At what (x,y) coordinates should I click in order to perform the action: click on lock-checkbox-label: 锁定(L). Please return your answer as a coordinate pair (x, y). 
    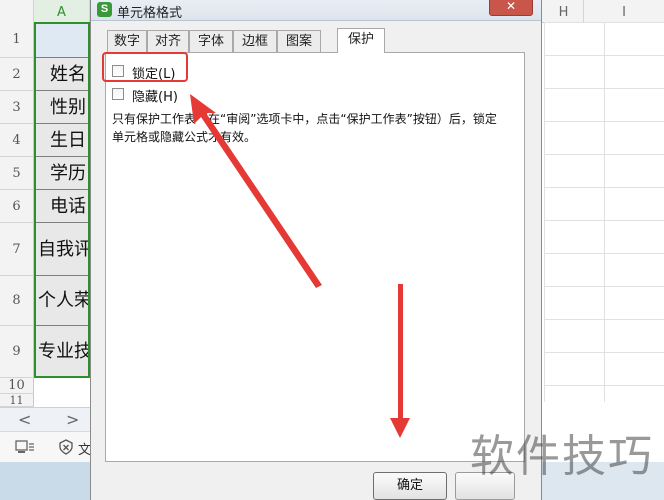
    Looking at the image, I should click on (153, 72).